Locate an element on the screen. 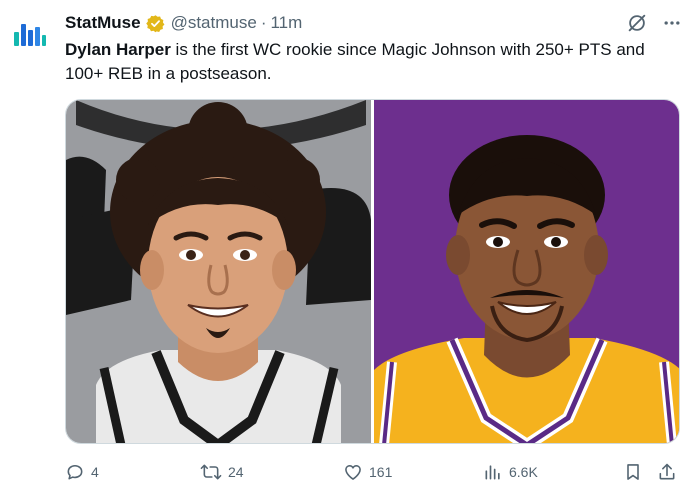 The image size is (700, 498). like-button: 161 is located at coordinates (367, 472).